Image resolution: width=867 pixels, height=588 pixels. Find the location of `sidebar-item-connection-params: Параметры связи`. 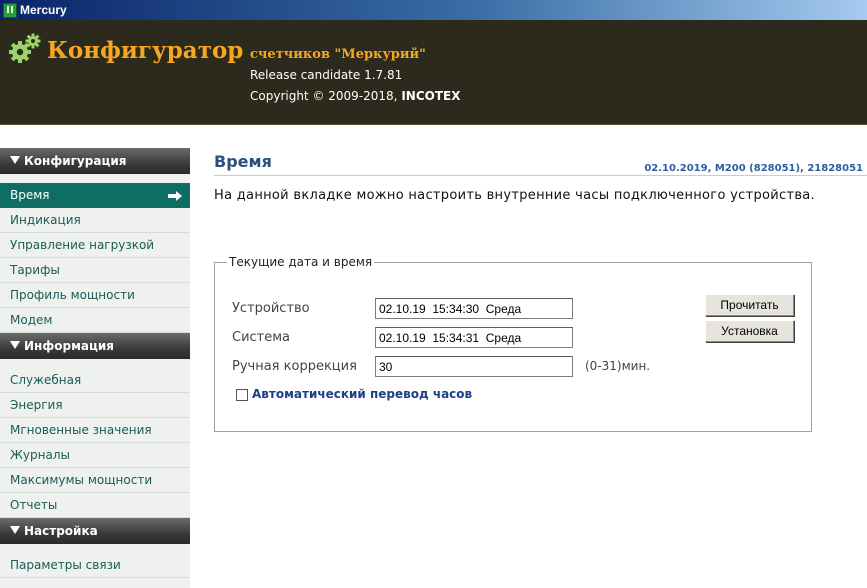

sidebar-item-connection-params: Параметры связи is located at coordinates (95, 565).